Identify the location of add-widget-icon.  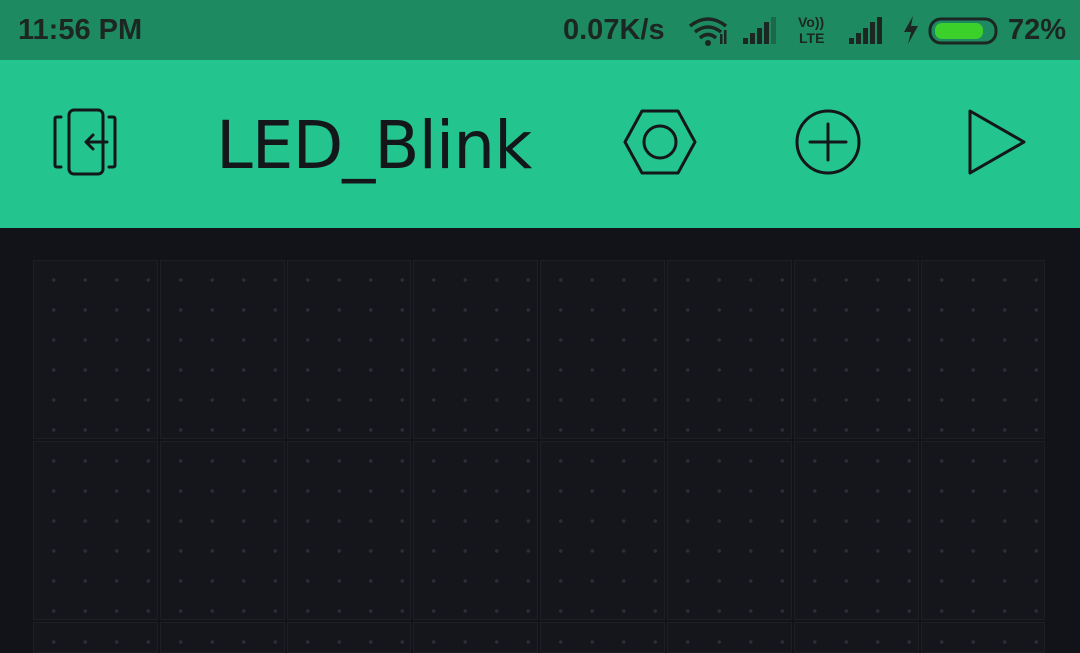
(828, 144).